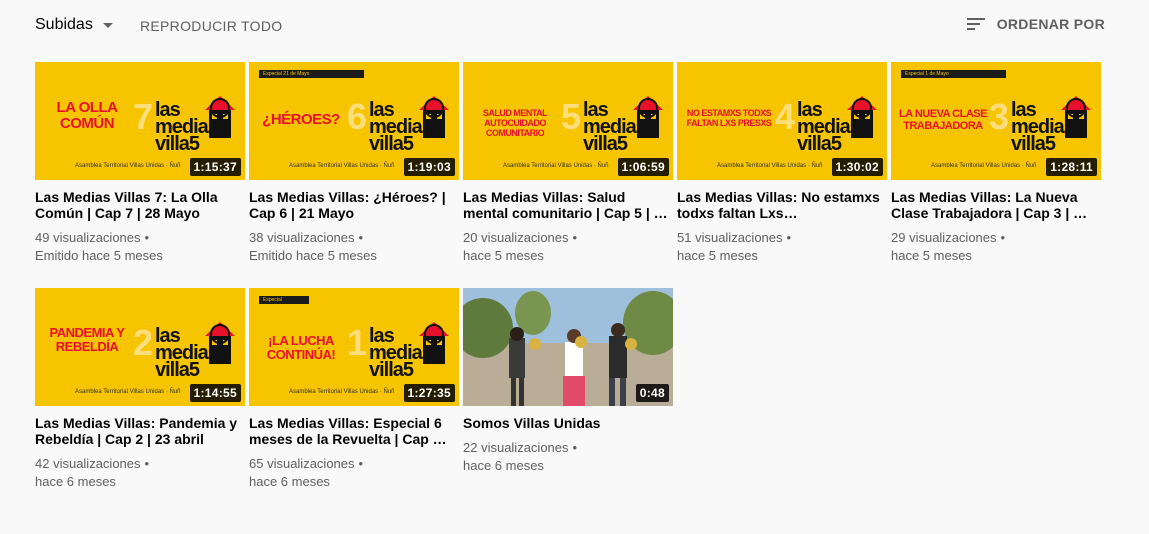 This screenshot has height=534, width=1149. I want to click on play-all-button: REPRODUCIR TODO, so click(211, 26).